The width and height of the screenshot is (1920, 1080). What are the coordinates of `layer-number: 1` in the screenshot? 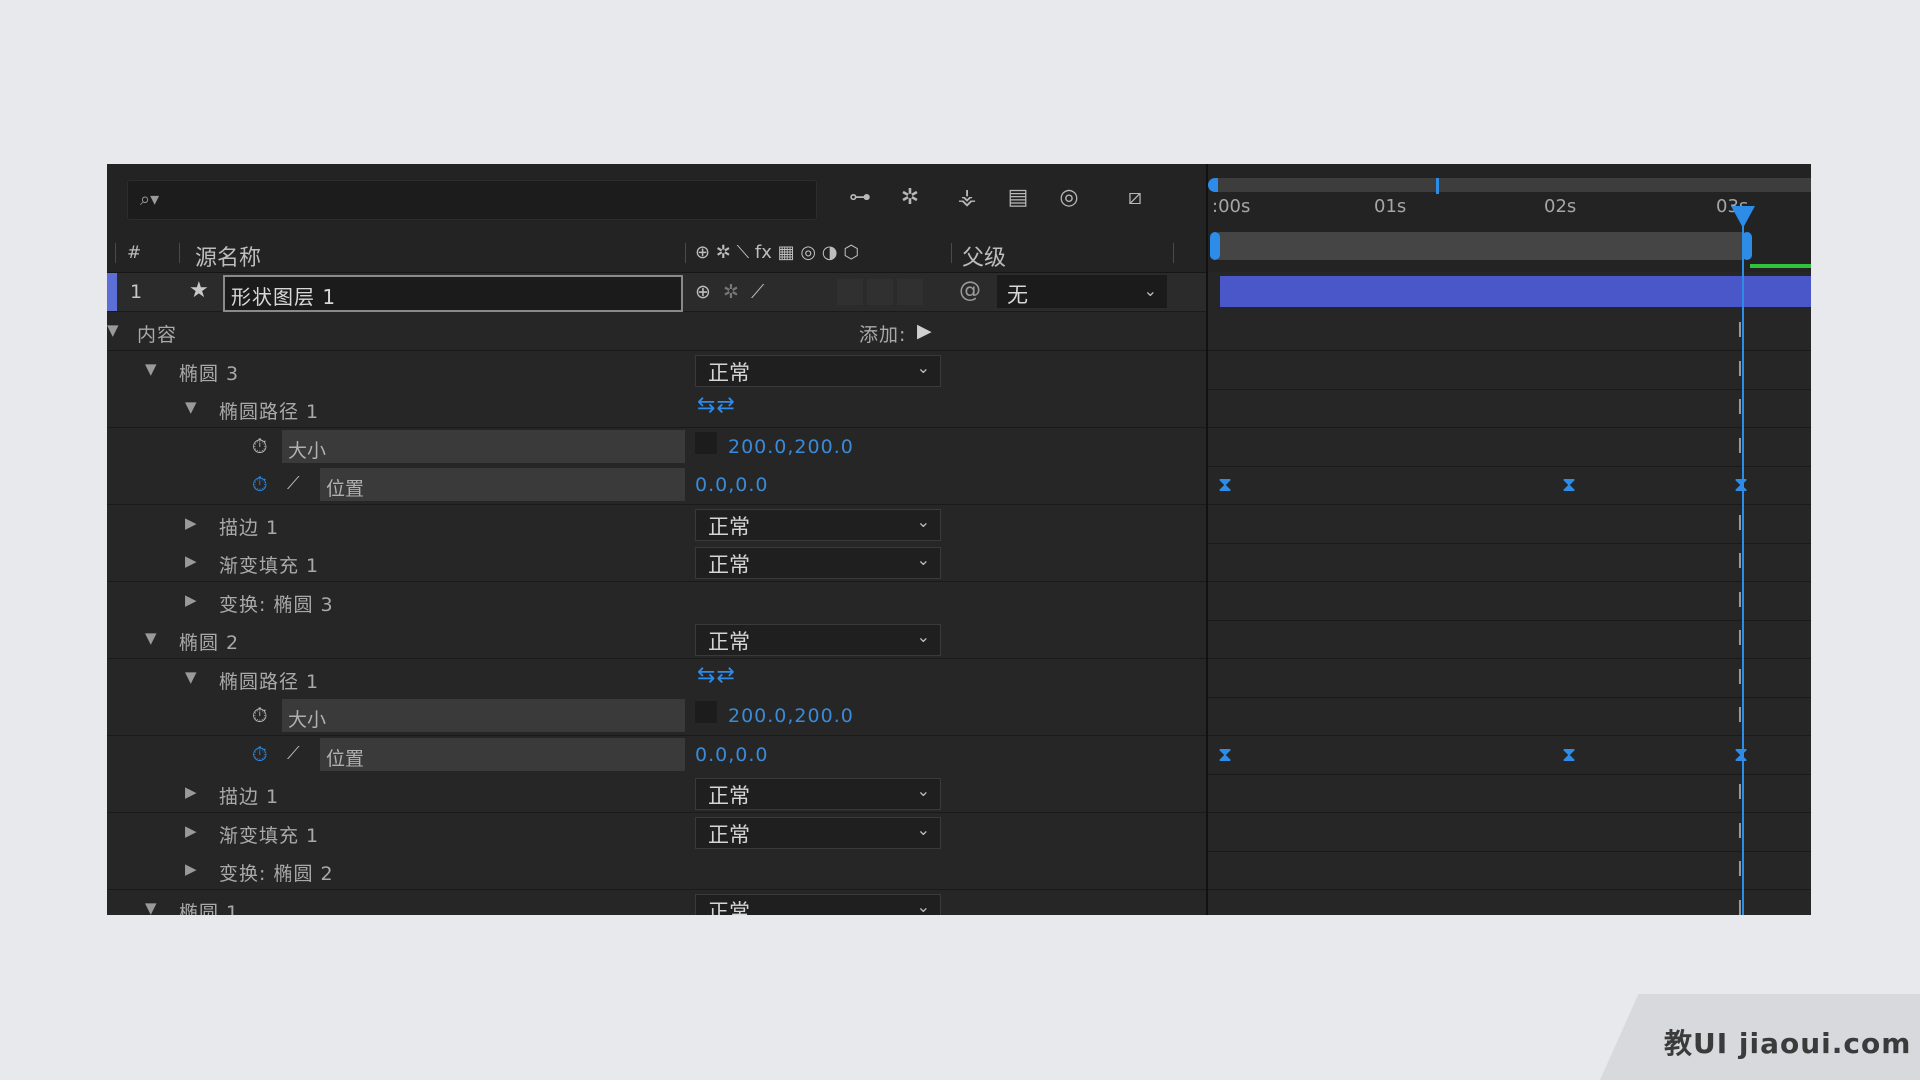 It's located at (137, 292).